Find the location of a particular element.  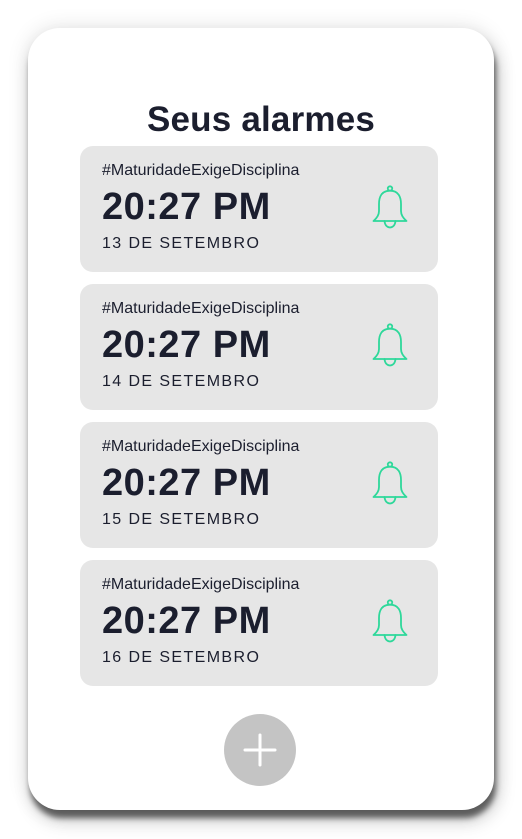

add-alarm-button is located at coordinates (260, 750).